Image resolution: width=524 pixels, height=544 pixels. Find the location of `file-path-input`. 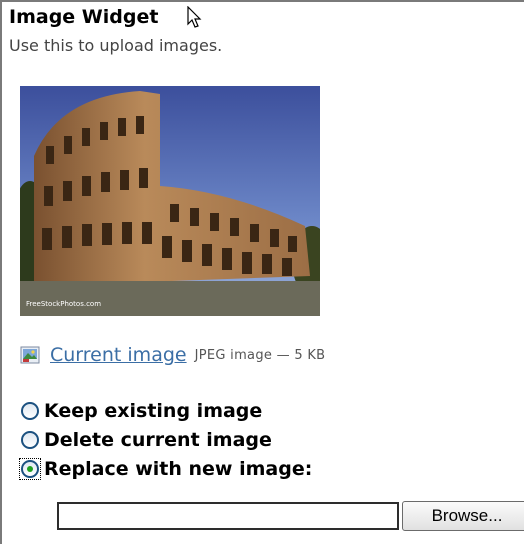

file-path-input is located at coordinates (228, 516).